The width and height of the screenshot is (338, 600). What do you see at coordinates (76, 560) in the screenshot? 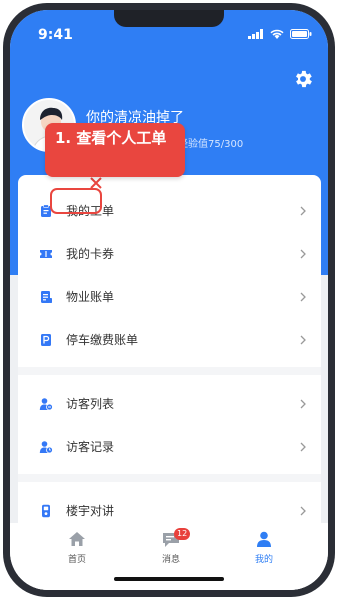
I see `tab-label: 首页` at bounding box center [76, 560].